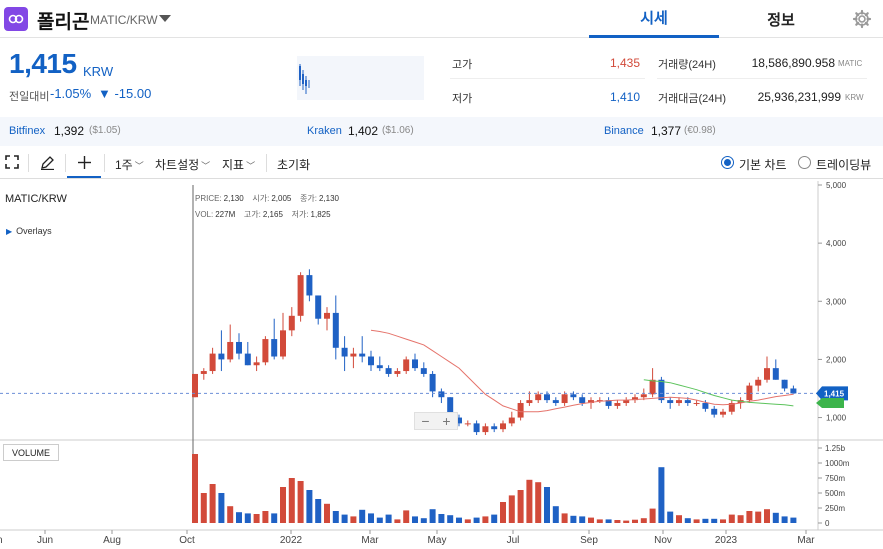  I want to click on period-label: 1주, so click(124, 165).